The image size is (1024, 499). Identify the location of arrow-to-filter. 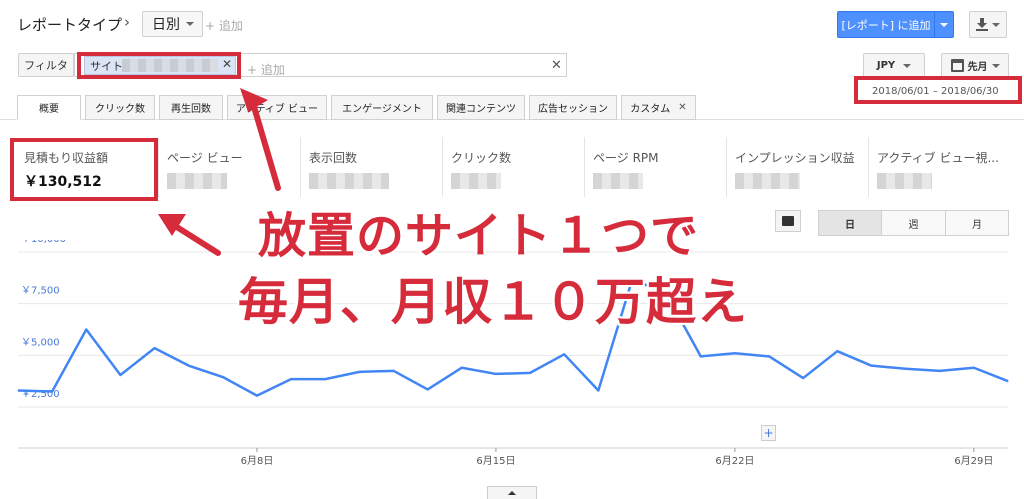
(265, 144).